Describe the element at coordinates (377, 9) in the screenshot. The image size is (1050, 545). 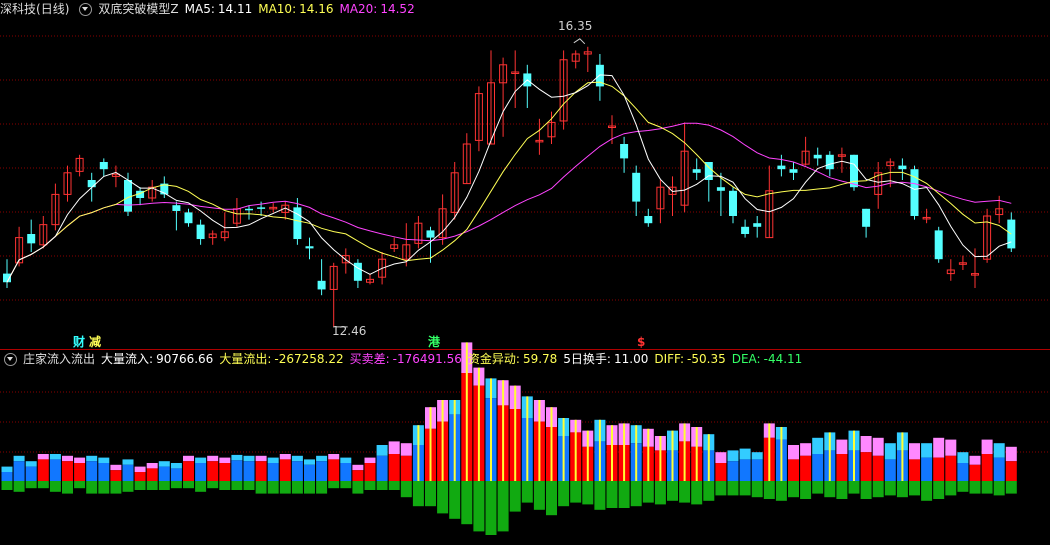
I see `ma20-readout: MA20: 14.52` at that location.